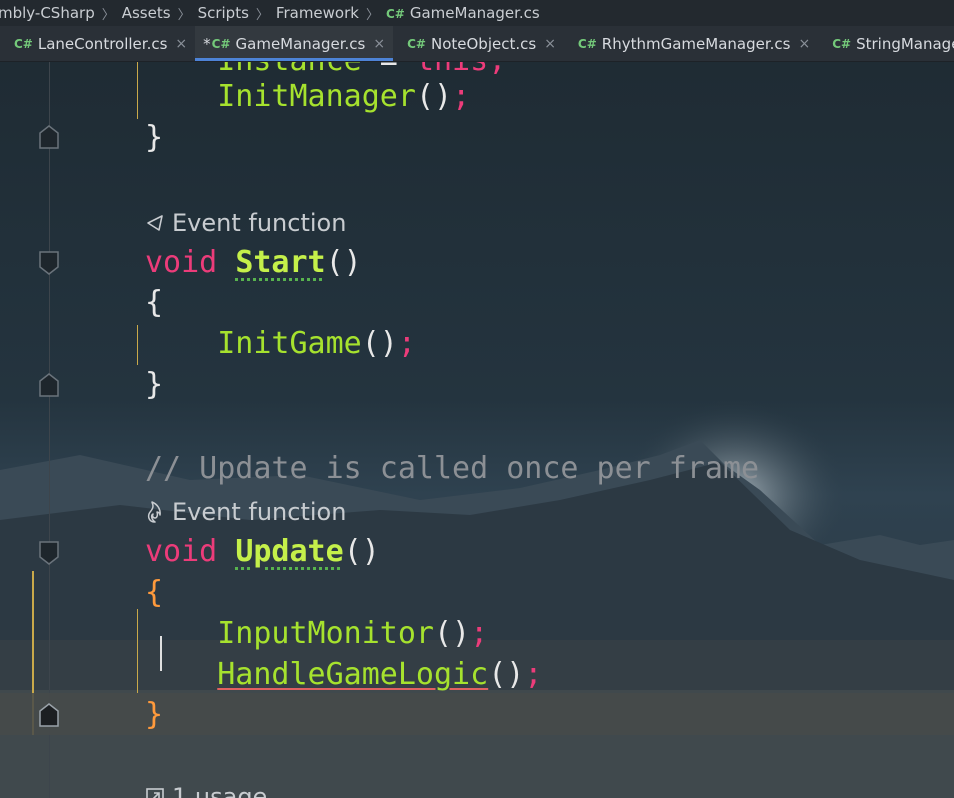  I want to click on breadcrumb-item-file: C# GameManager.cs, so click(463, 13).